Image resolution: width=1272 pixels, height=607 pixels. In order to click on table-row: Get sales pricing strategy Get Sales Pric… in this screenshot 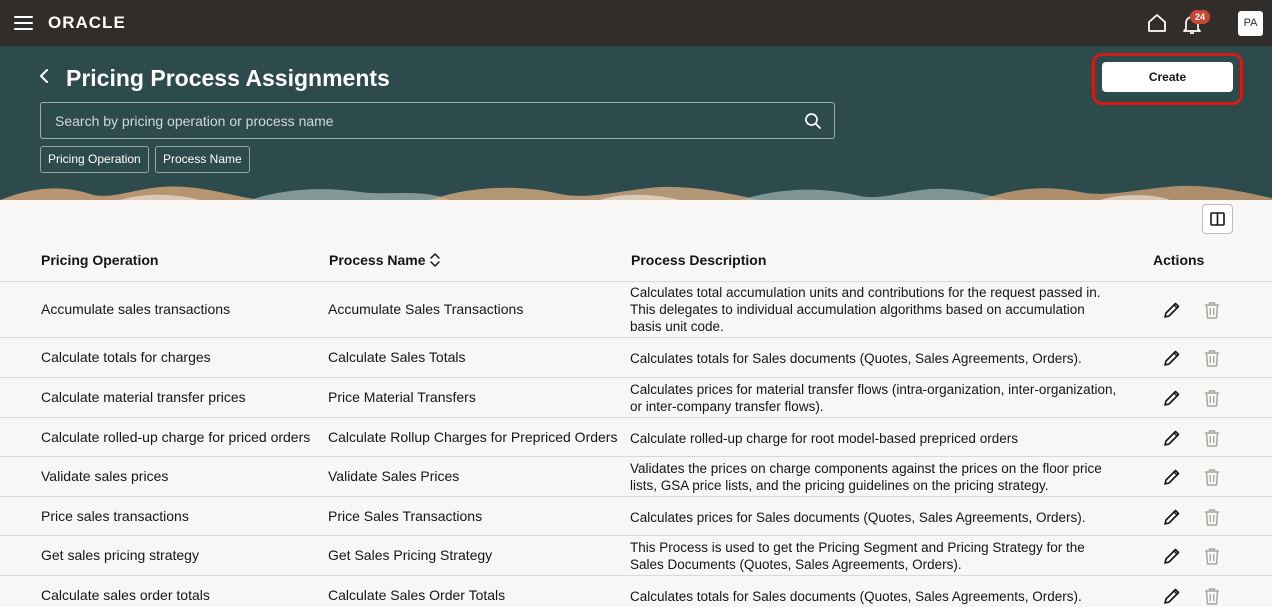, I will do `click(636, 555)`.